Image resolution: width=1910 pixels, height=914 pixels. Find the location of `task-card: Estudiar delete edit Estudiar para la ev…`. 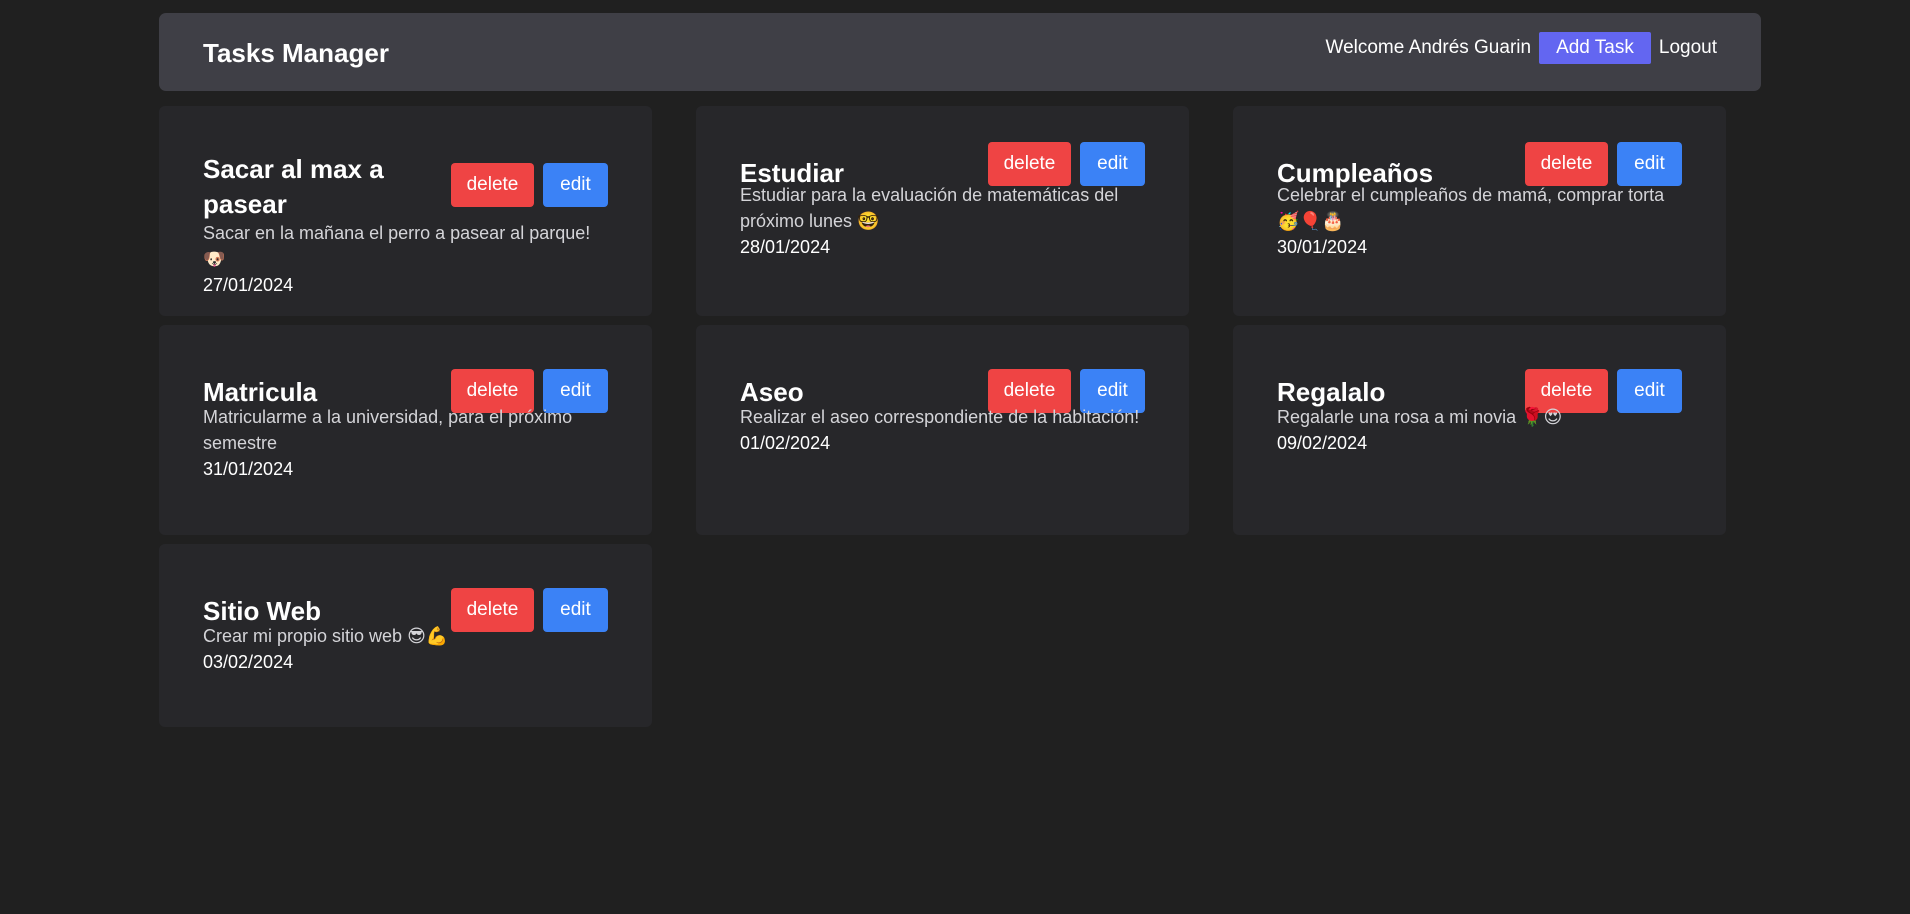

task-card: Estudiar delete edit Estudiar para la ev… is located at coordinates (942, 211).